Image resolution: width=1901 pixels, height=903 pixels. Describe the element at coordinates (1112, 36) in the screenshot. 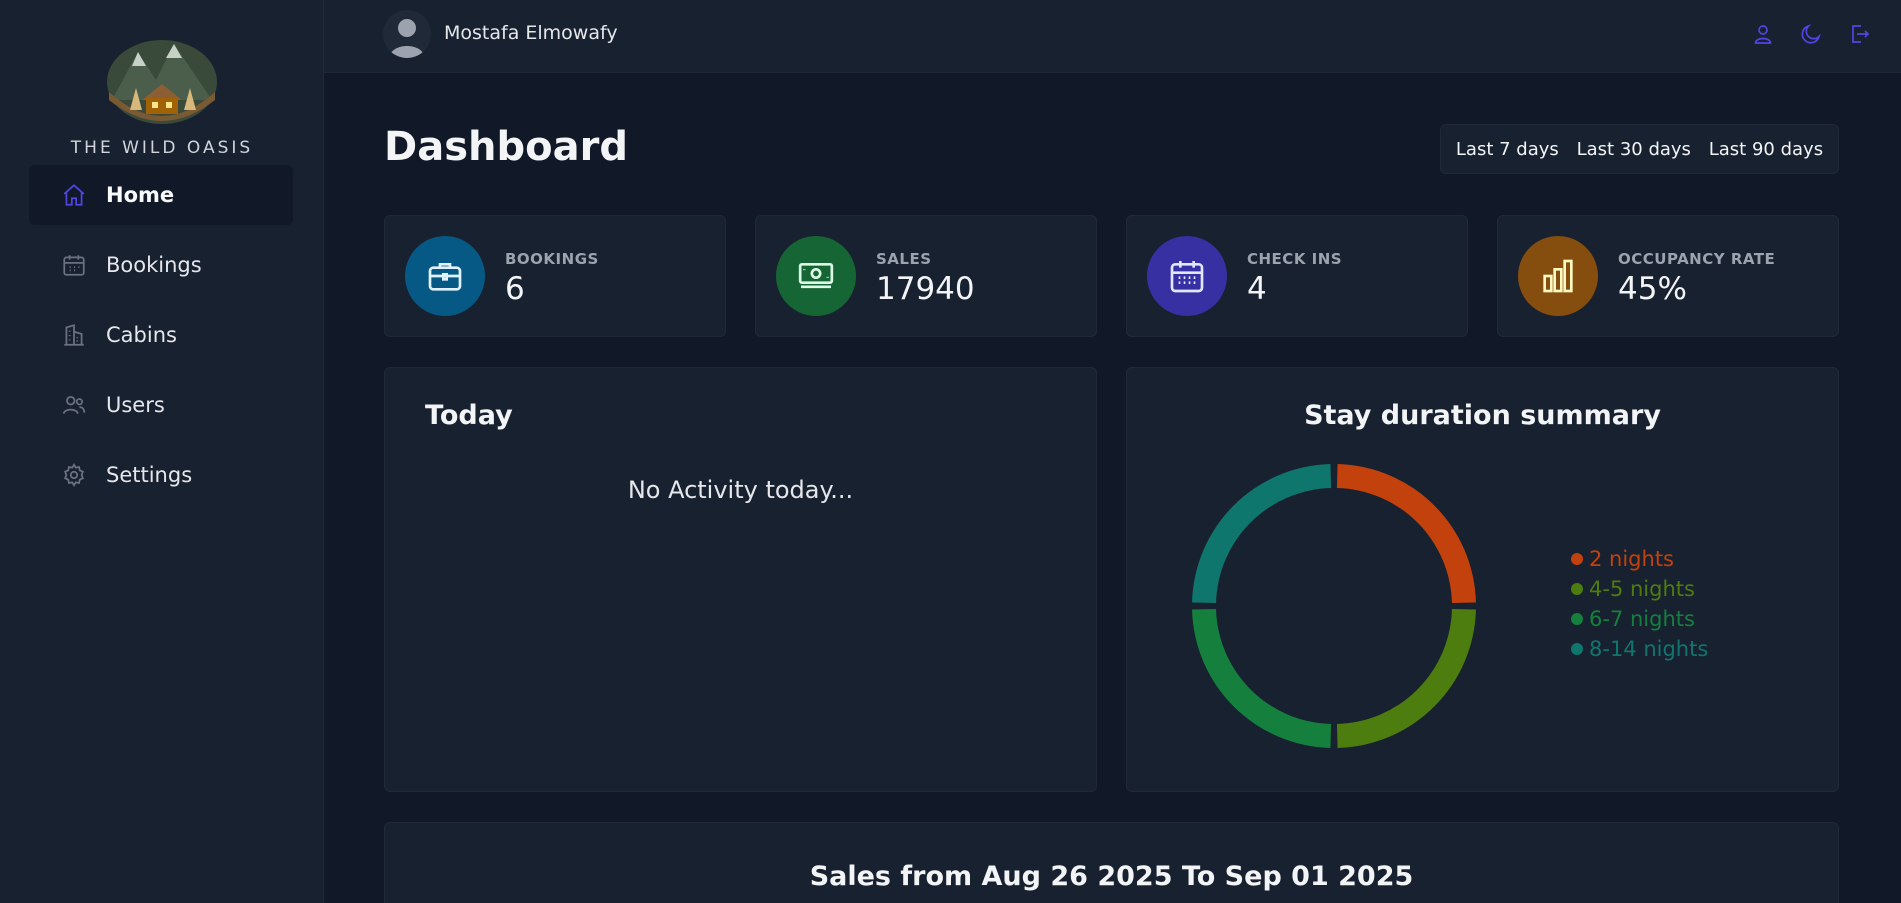

I see `top-header: Mostafa Elmowafy` at that location.